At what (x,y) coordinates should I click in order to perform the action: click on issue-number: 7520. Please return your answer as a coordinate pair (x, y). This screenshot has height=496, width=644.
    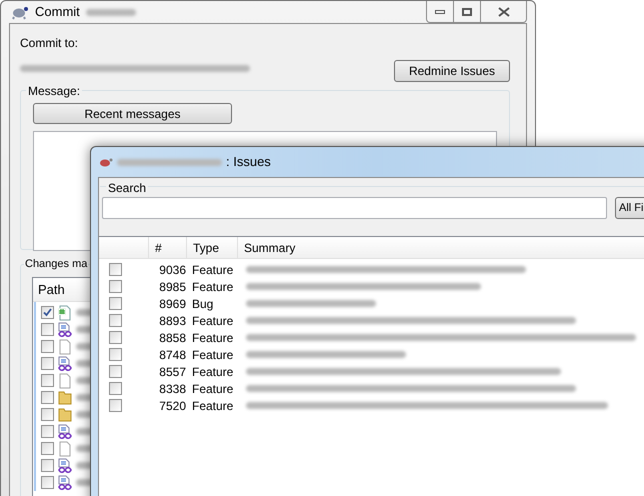
    Looking at the image, I should click on (172, 406).